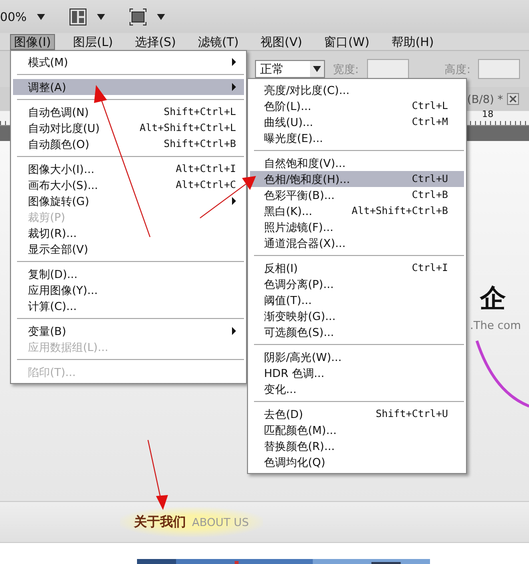 This screenshot has width=529, height=564. I want to click on menu-item: 去色(D) Shift+Ctrl+U, so click(357, 414).